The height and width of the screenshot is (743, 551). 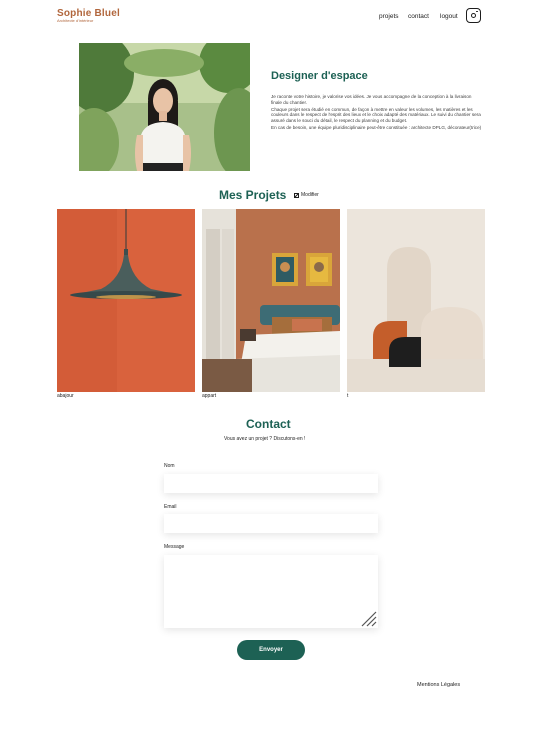 What do you see at coordinates (319, 76) in the screenshot?
I see `intro-title: Designer d'espace` at bounding box center [319, 76].